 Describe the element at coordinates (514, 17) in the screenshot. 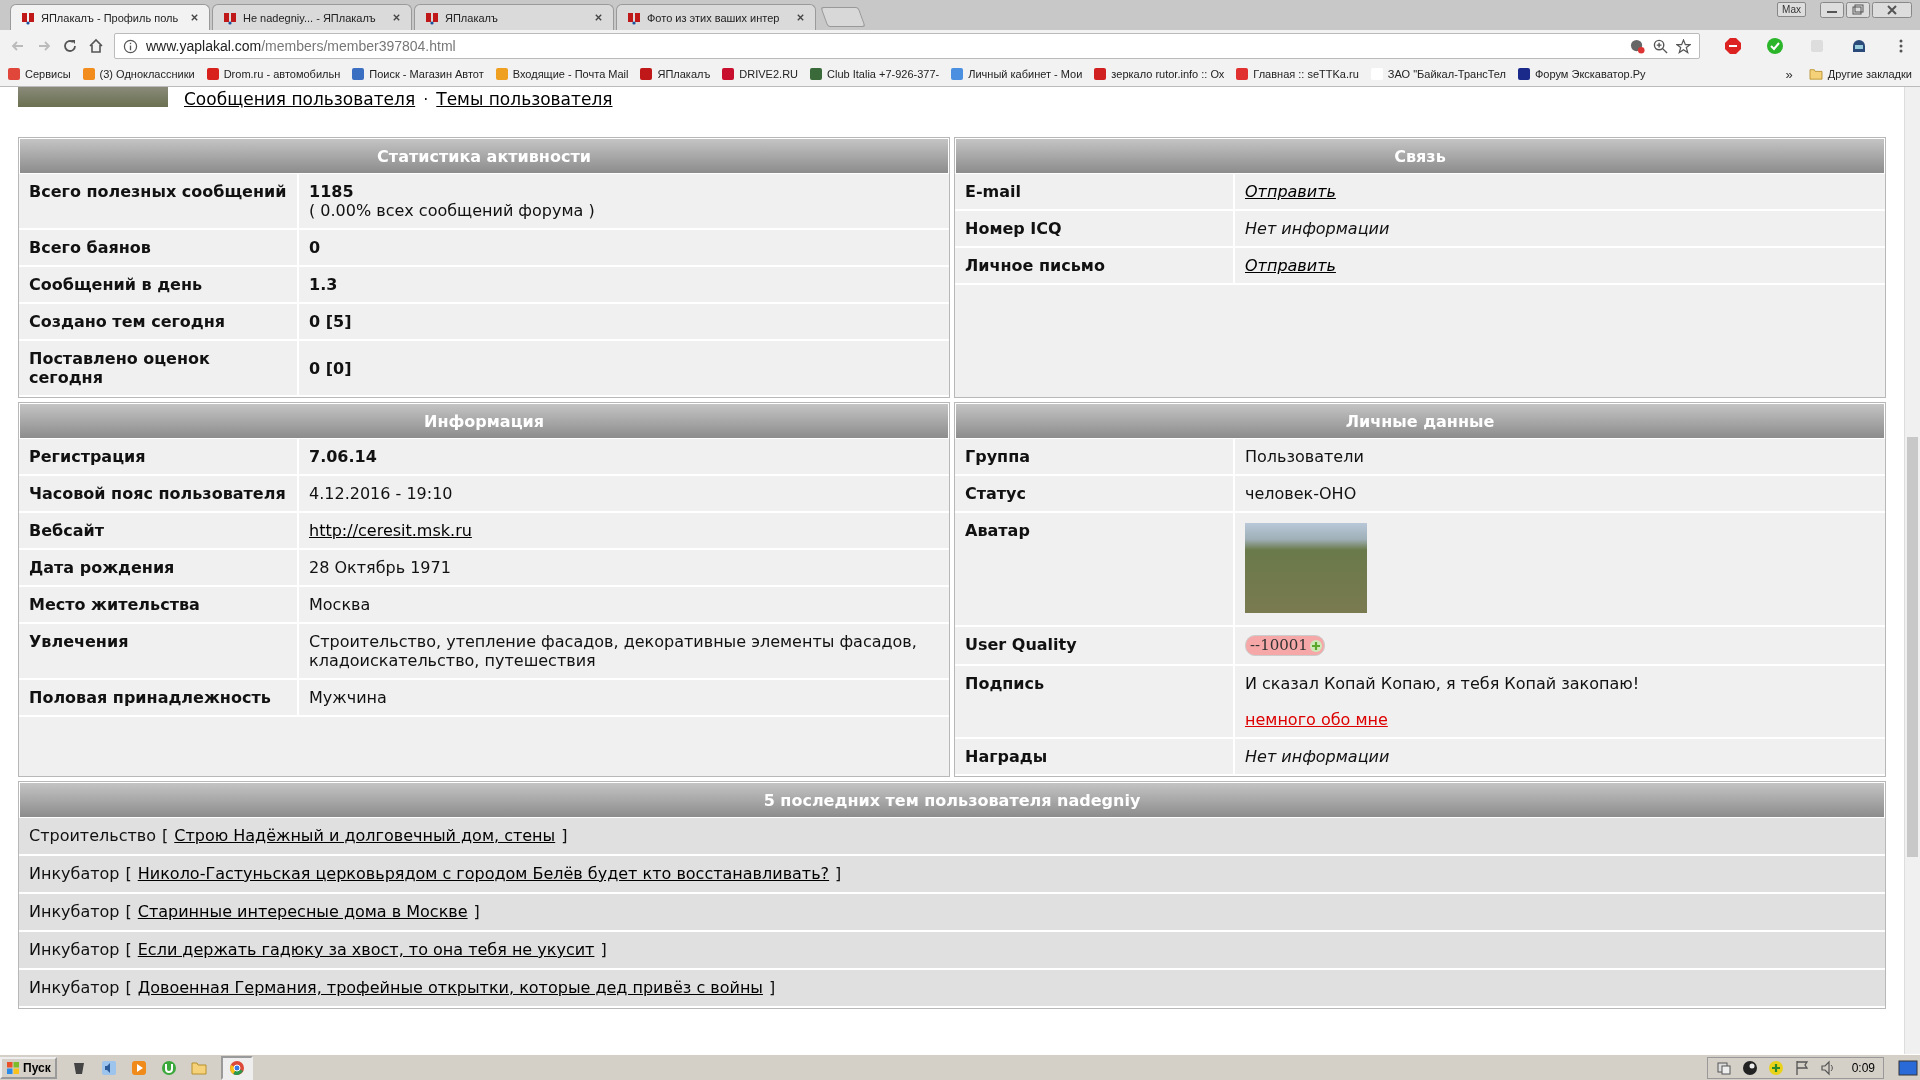

I see `browser-tab: ЯПлакалъ` at that location.